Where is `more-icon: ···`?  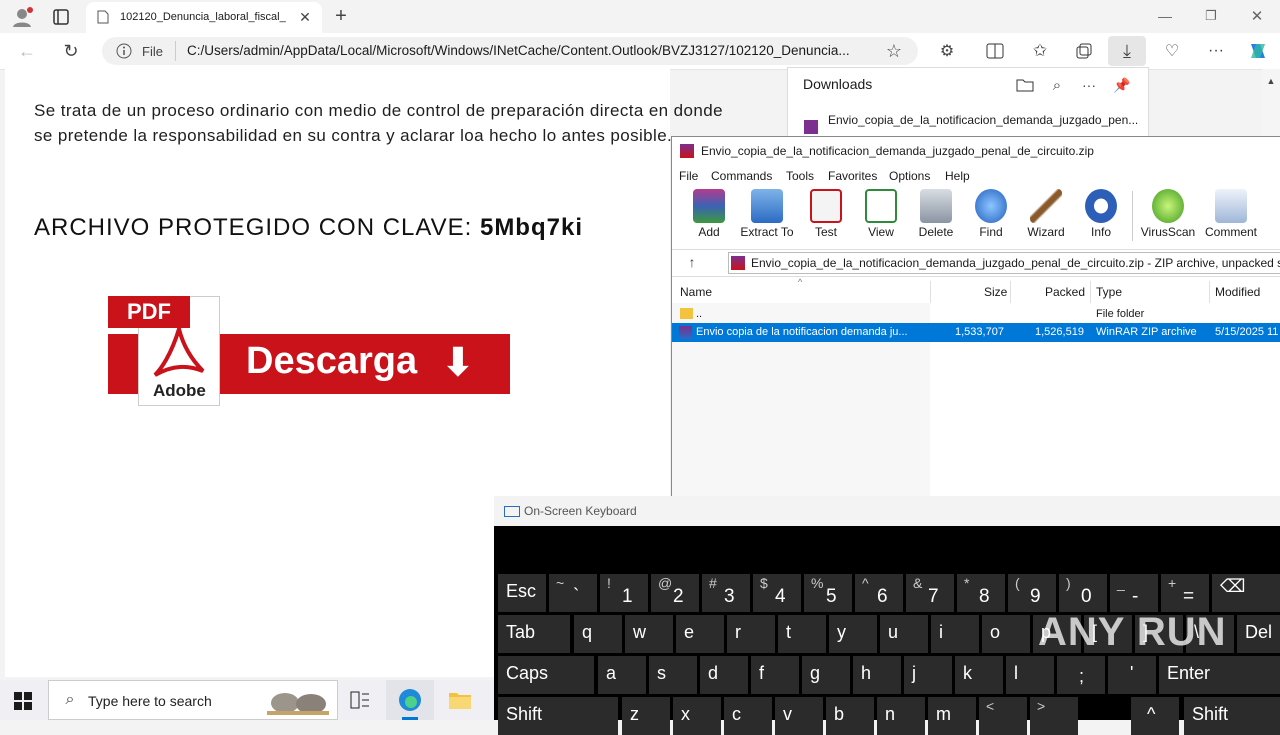 more-icon: ··· is located at coordinates (1216, 51).